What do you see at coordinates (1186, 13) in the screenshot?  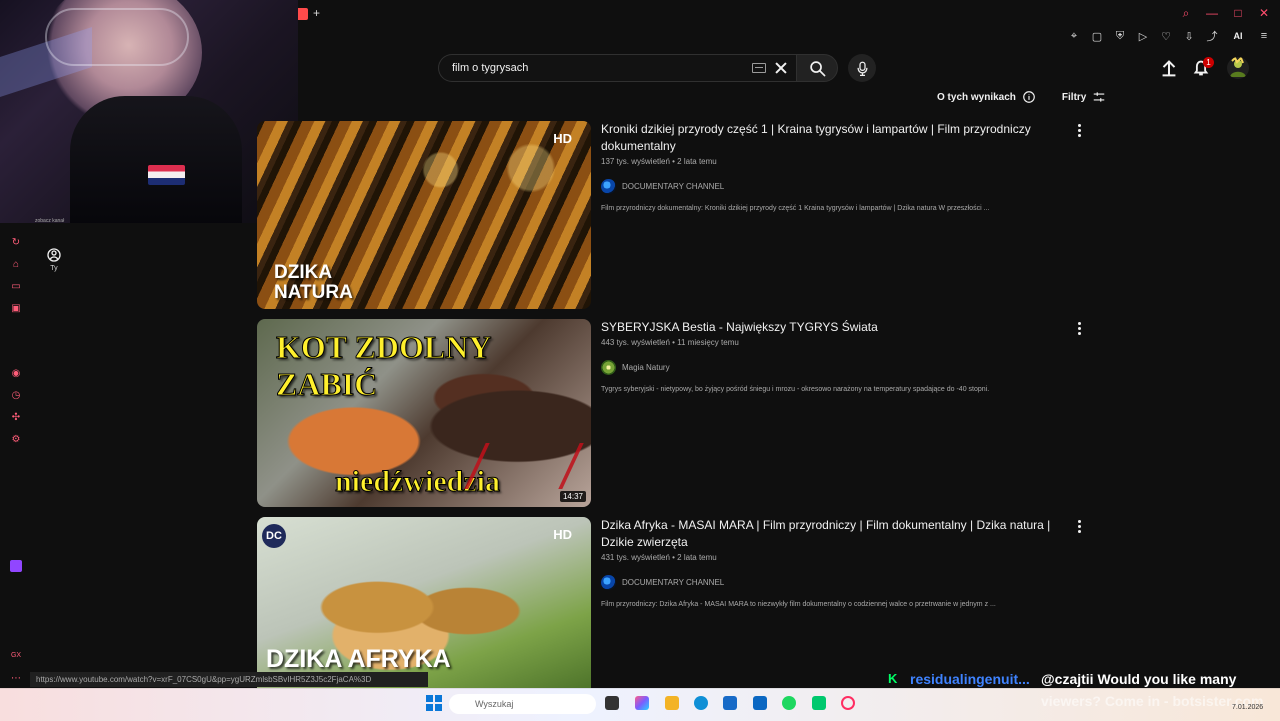 I see `search-icon: ⌕` at bounding box center [1186, 13].